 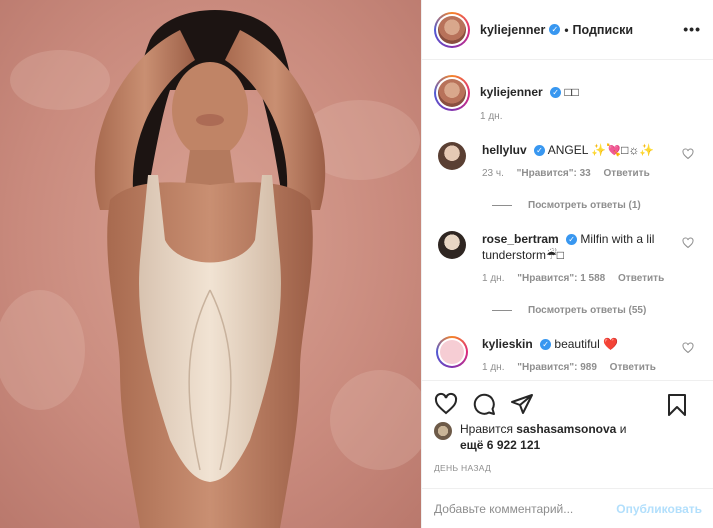 What do you see at coordinates (512, 30) in the screenshot?
I see `author-username: kyliejenner` at bounding box center [512, 30].